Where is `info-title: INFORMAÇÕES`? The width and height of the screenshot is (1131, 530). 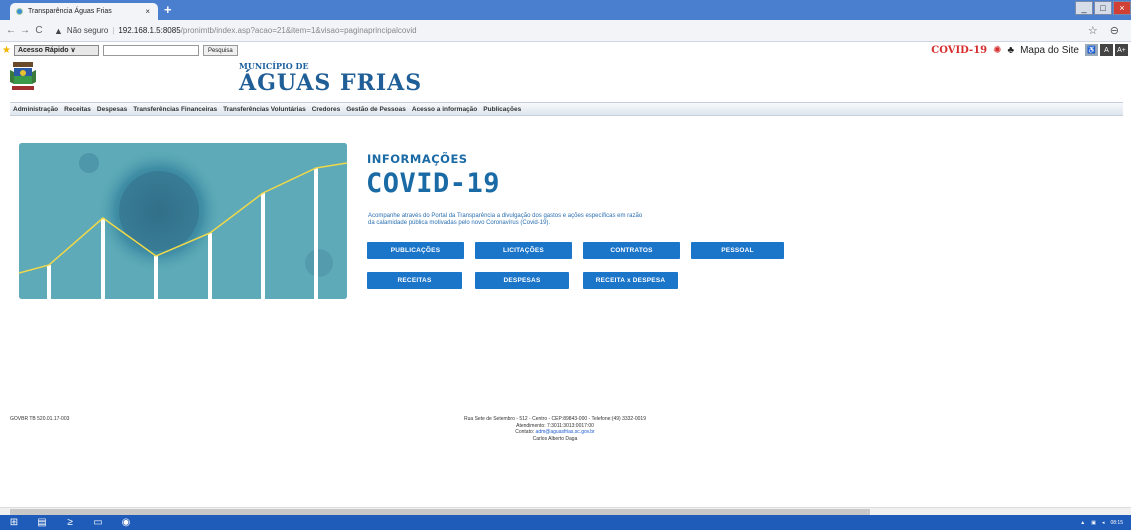 info-title: INFORMAÇÕES is located at coordinates (417, 159).